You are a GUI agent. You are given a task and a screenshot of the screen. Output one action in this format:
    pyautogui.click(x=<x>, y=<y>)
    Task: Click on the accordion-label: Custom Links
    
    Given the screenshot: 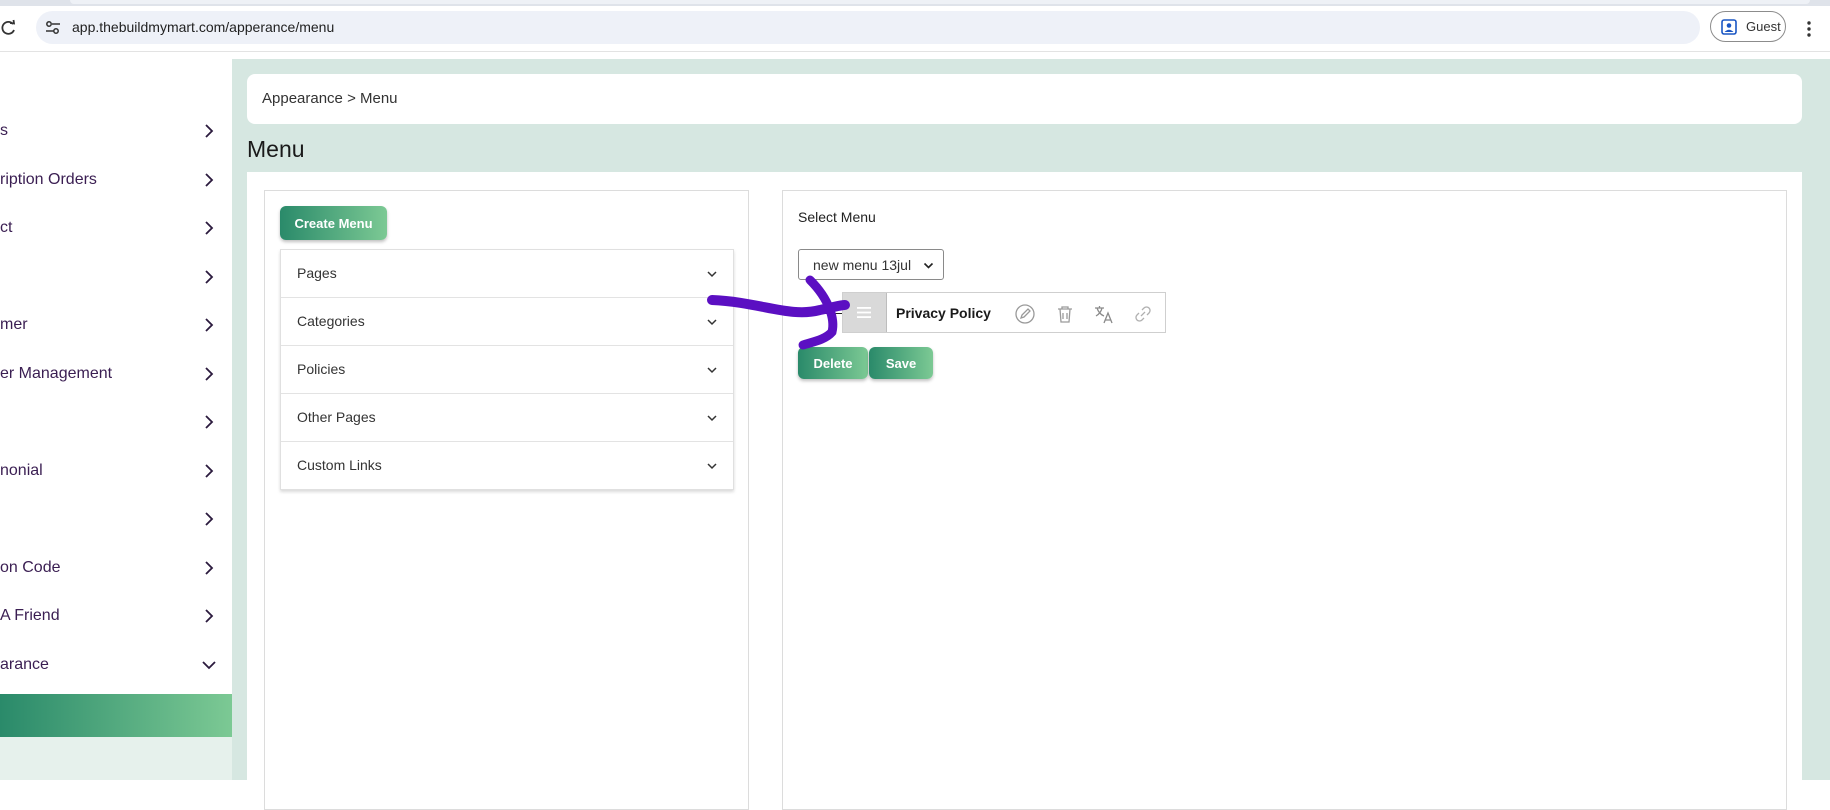 What is the action you would take?
    pyautogui.click(x=339, y=465)
    